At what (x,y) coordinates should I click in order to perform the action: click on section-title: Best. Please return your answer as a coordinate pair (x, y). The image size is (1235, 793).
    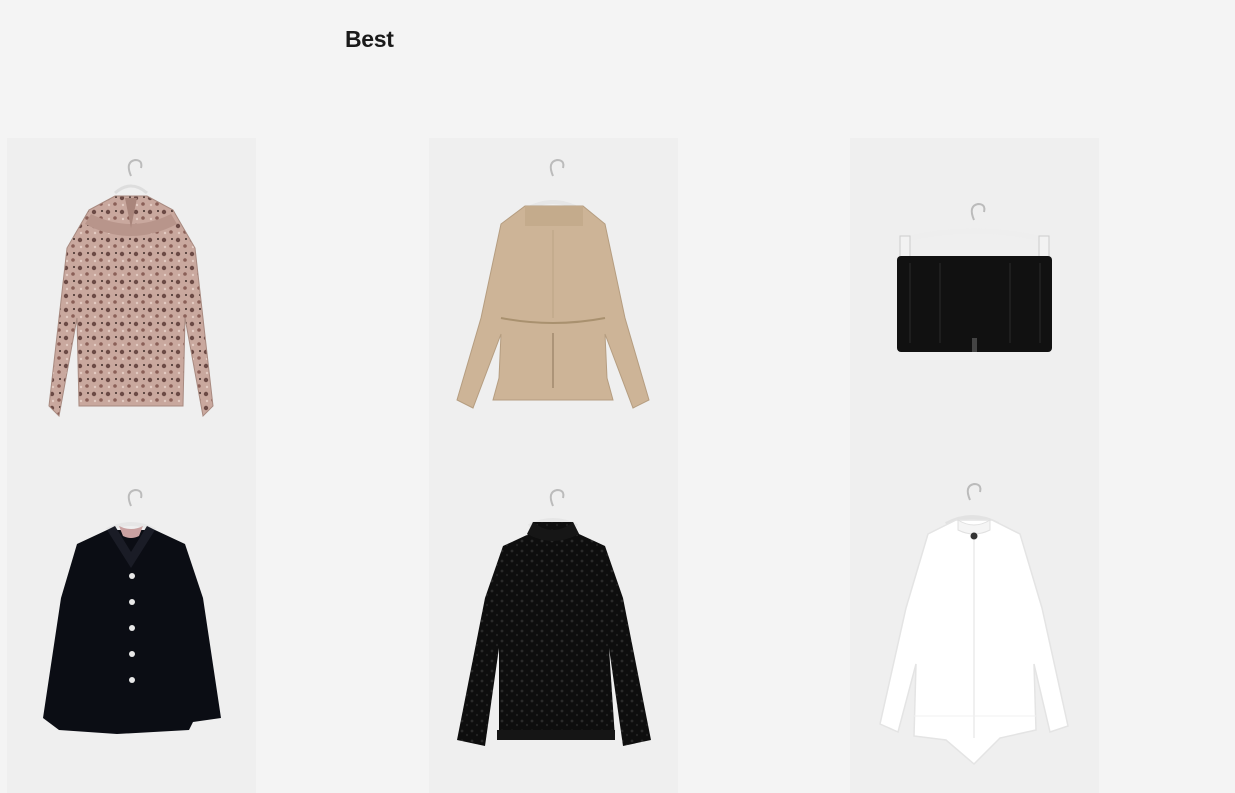
    Looking at the image, I should click on (369, 39).